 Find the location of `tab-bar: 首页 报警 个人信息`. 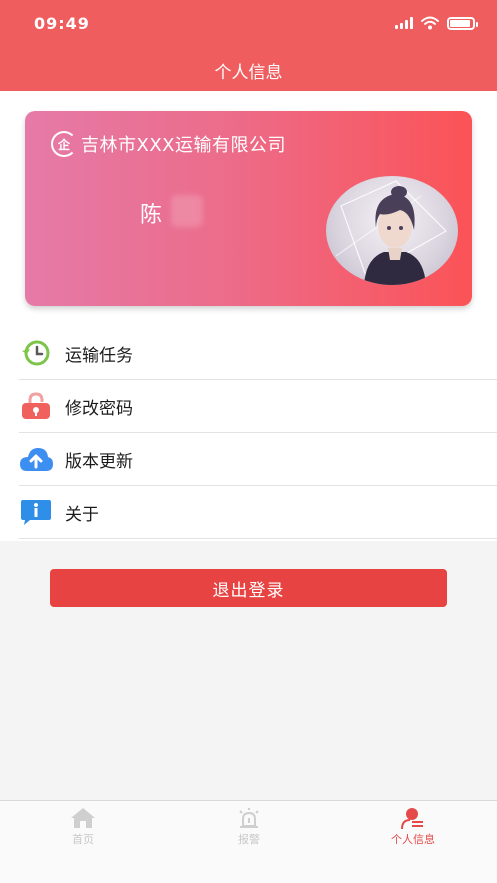

tab-bar: 首页 报警 个人信息 is located at coordinates (248, 841).